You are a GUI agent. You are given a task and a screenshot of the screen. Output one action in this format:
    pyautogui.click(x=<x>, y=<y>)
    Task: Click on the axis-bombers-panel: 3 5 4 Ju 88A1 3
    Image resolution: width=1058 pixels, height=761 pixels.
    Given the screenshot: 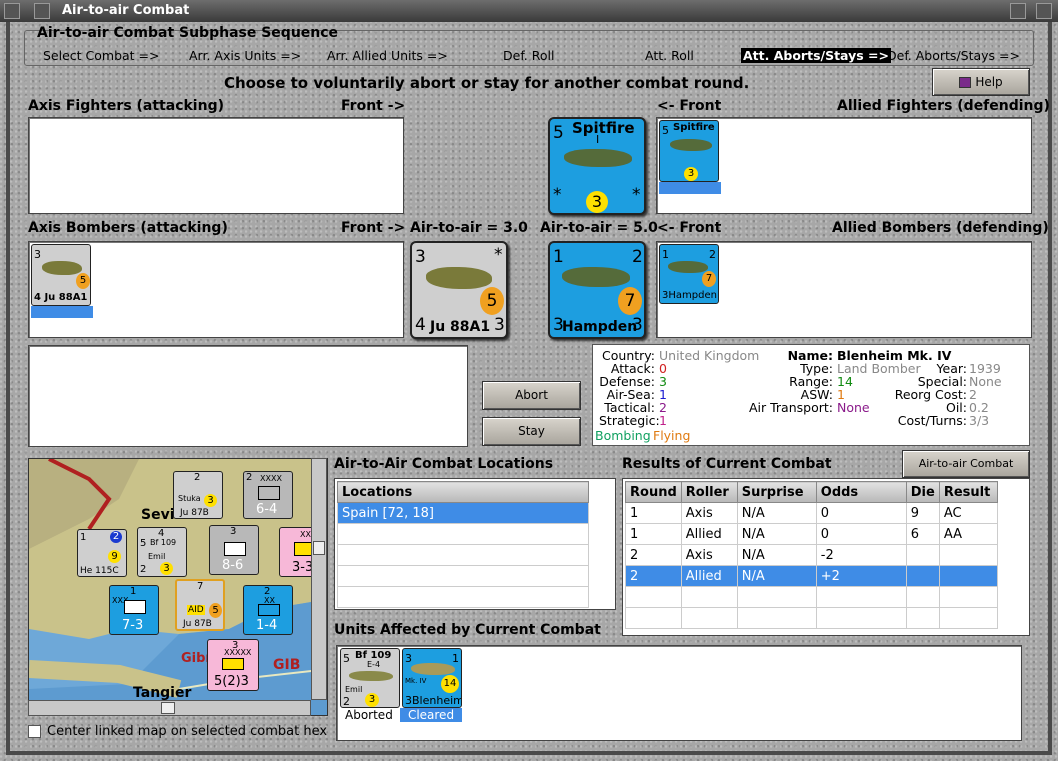 What is the action you would take?
    pyautogui.click(x=216, y=289)
    